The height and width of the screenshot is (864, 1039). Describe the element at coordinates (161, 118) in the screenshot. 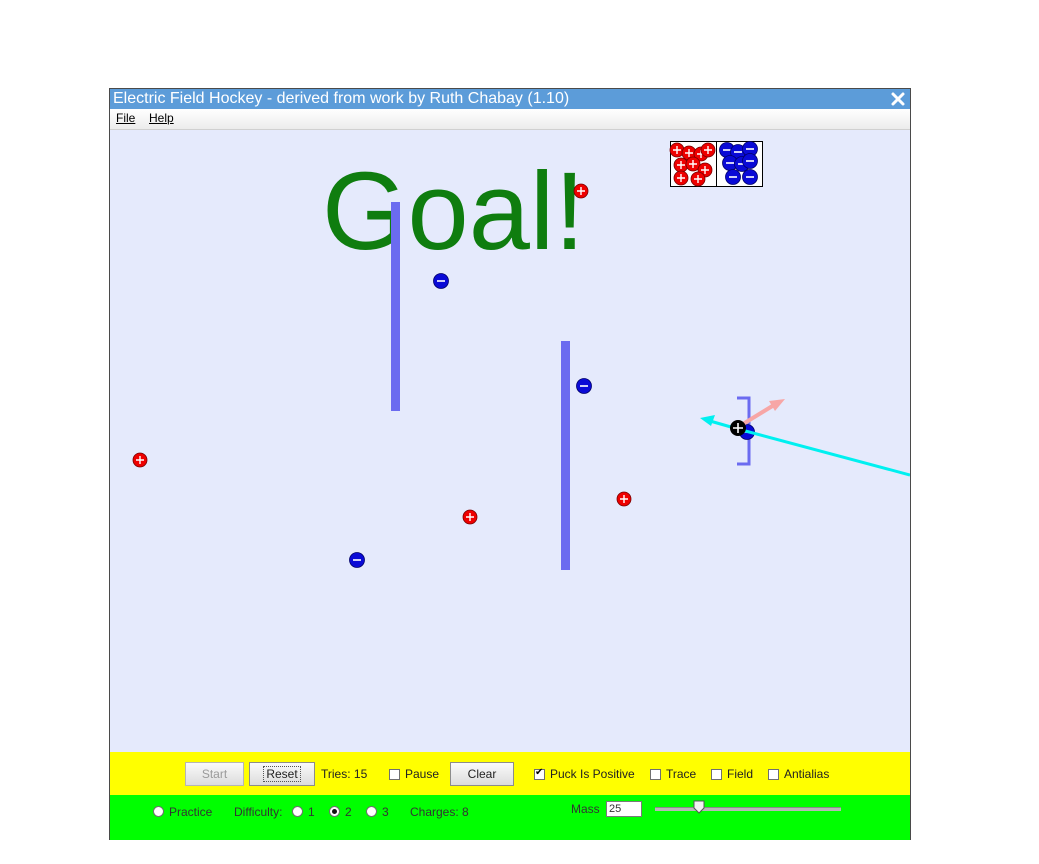

I see `menu-help: Help` at that location.